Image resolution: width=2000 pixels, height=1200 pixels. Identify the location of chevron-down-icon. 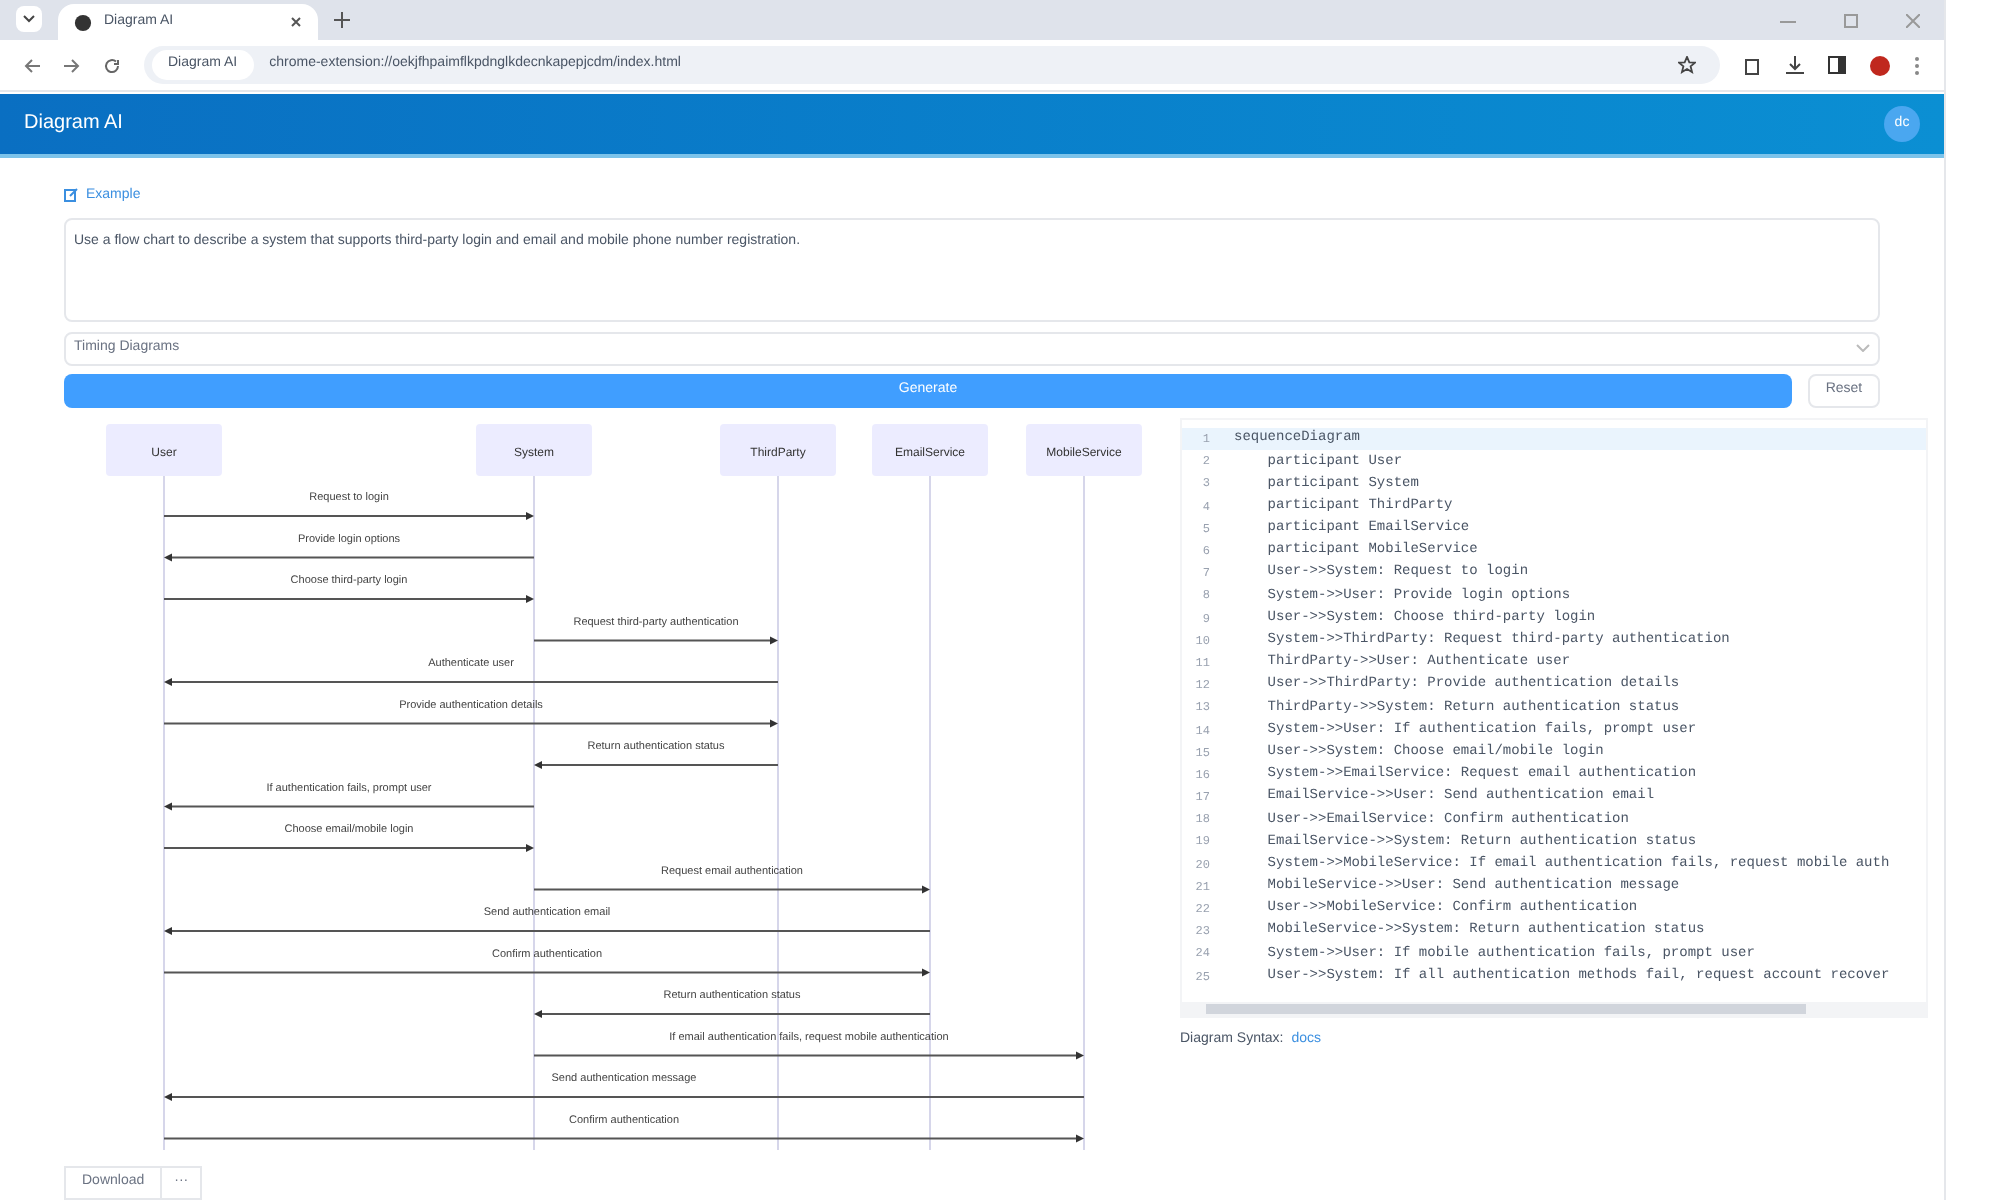
(1863, 348).